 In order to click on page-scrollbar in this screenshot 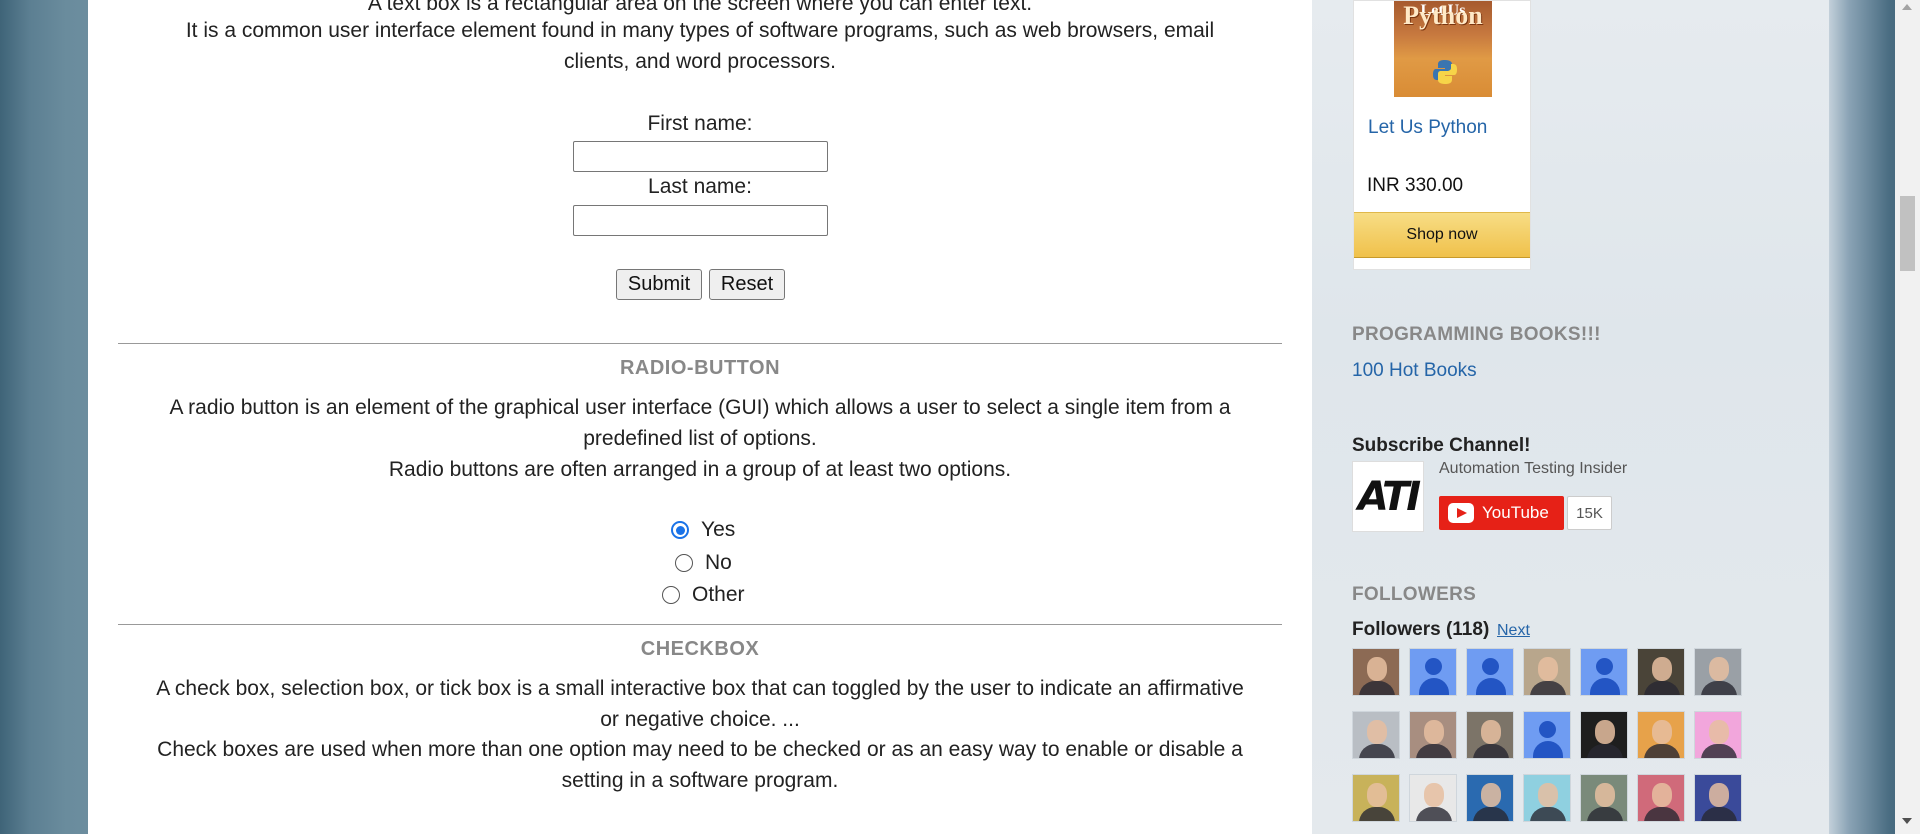, I will do `click(1907, 417)`.